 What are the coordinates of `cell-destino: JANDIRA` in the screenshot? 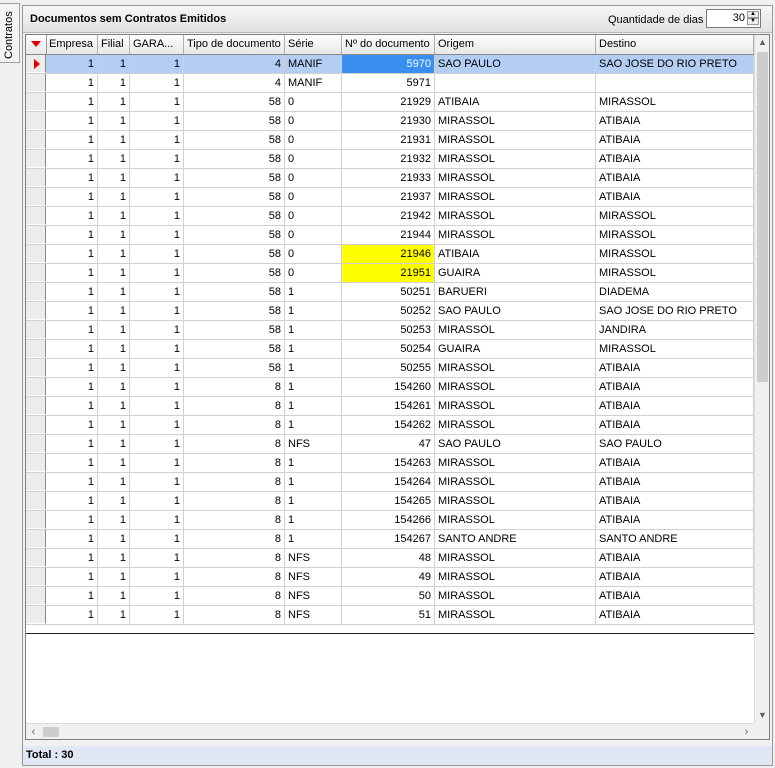 It's located at (675, 330).